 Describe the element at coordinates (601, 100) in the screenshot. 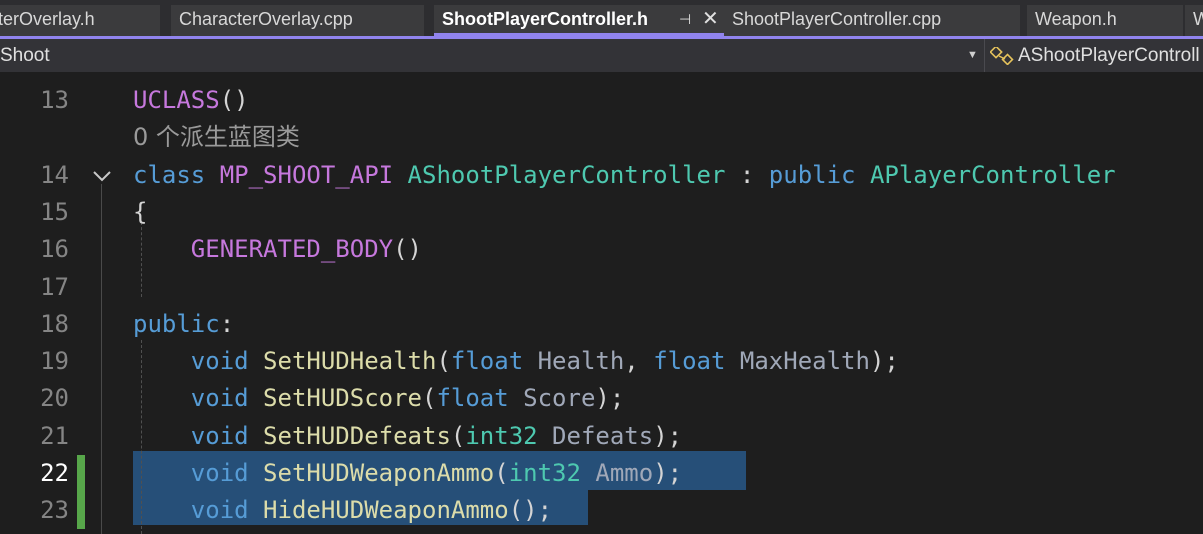

I see `code-line-13: 13 UCLASS()` at that location.